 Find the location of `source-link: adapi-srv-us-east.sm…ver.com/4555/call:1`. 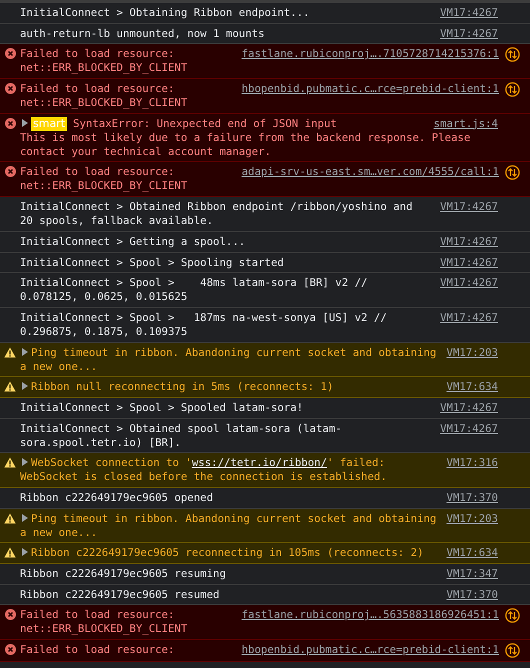

source-link: adapi-srv-us-east.sm…ver.com/4555/call:1 is located at coordinates (370, 172).